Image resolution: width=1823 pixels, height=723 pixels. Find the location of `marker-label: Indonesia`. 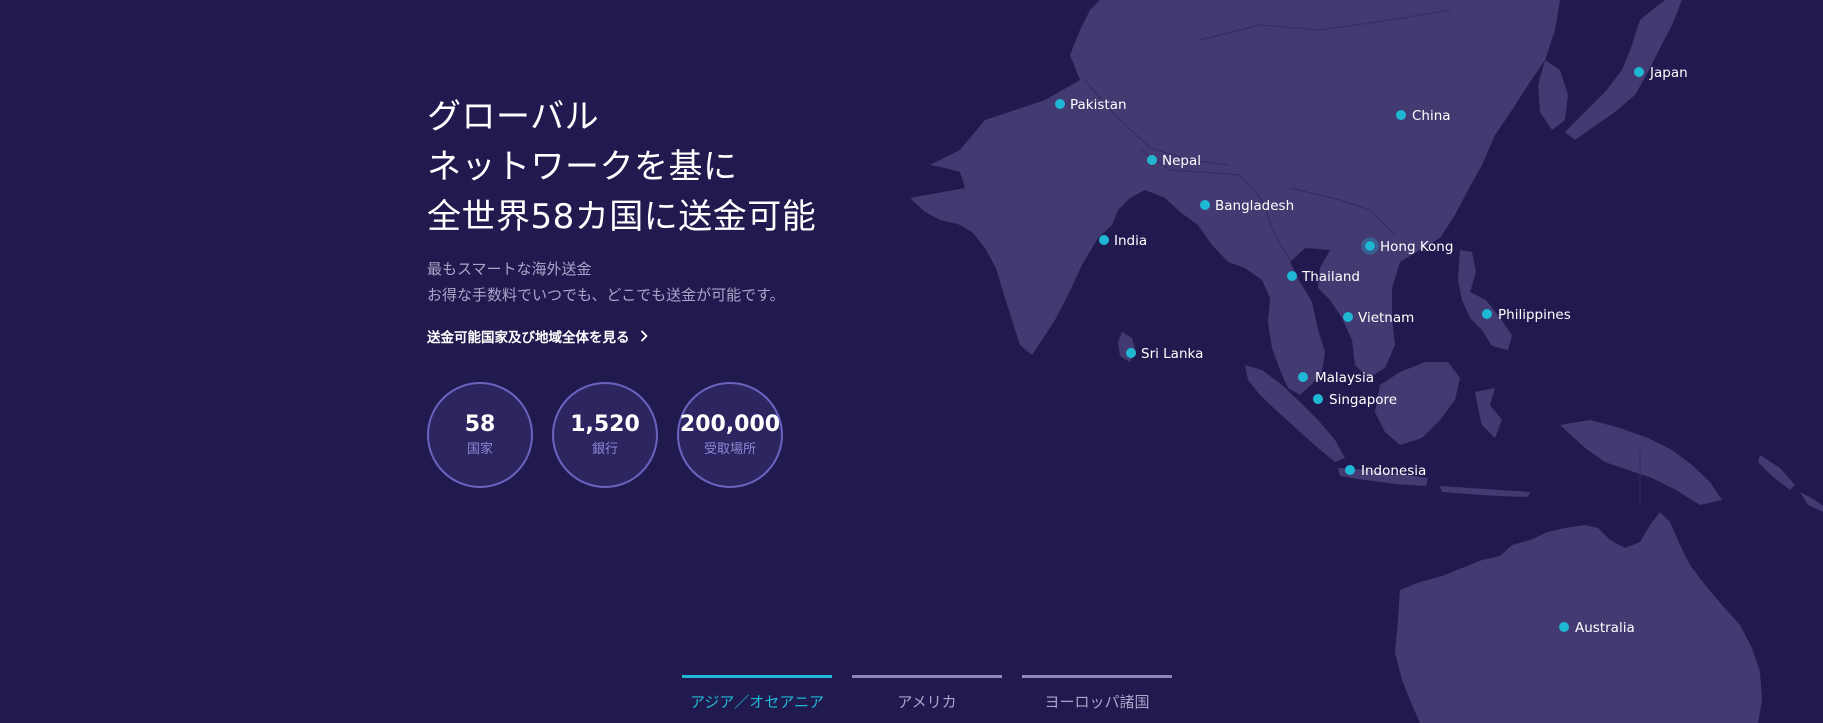

marker-label: Indonesia is located at coordinates (1393, 471).